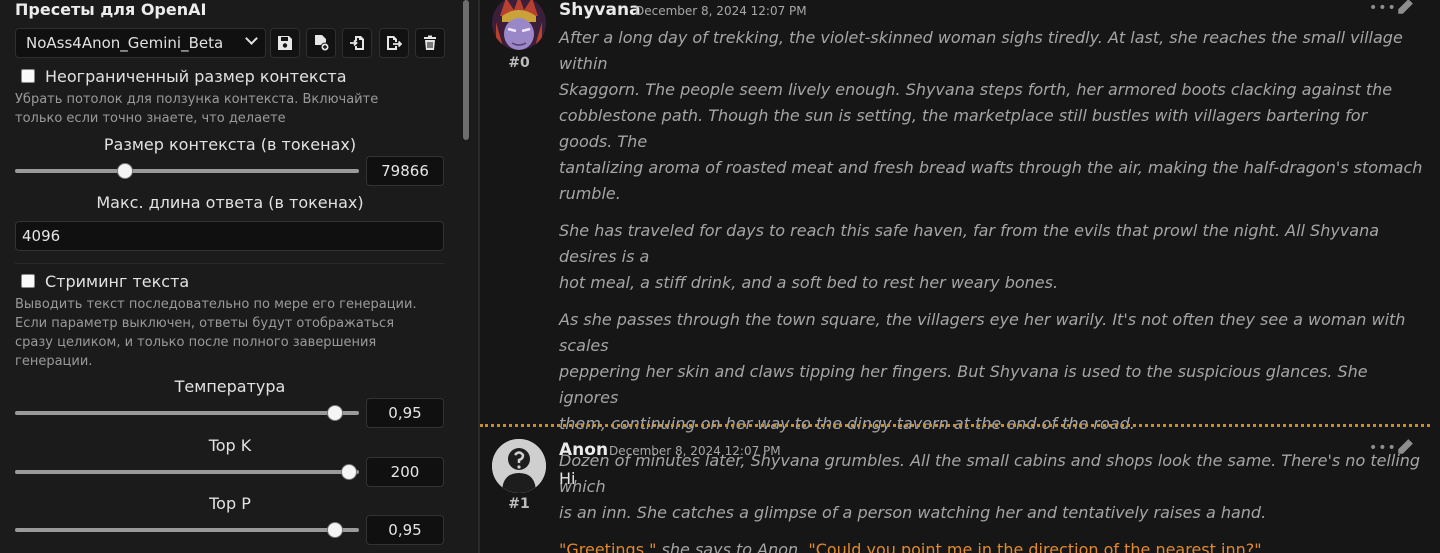  I want to click on streaming-label: Стриминг текста, so click(117, 281).